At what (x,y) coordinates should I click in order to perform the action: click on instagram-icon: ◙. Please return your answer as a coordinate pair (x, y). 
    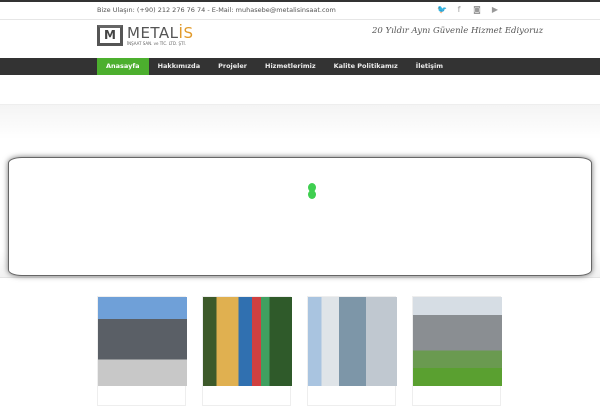
    Looking at the image, I should click on (477, 9).